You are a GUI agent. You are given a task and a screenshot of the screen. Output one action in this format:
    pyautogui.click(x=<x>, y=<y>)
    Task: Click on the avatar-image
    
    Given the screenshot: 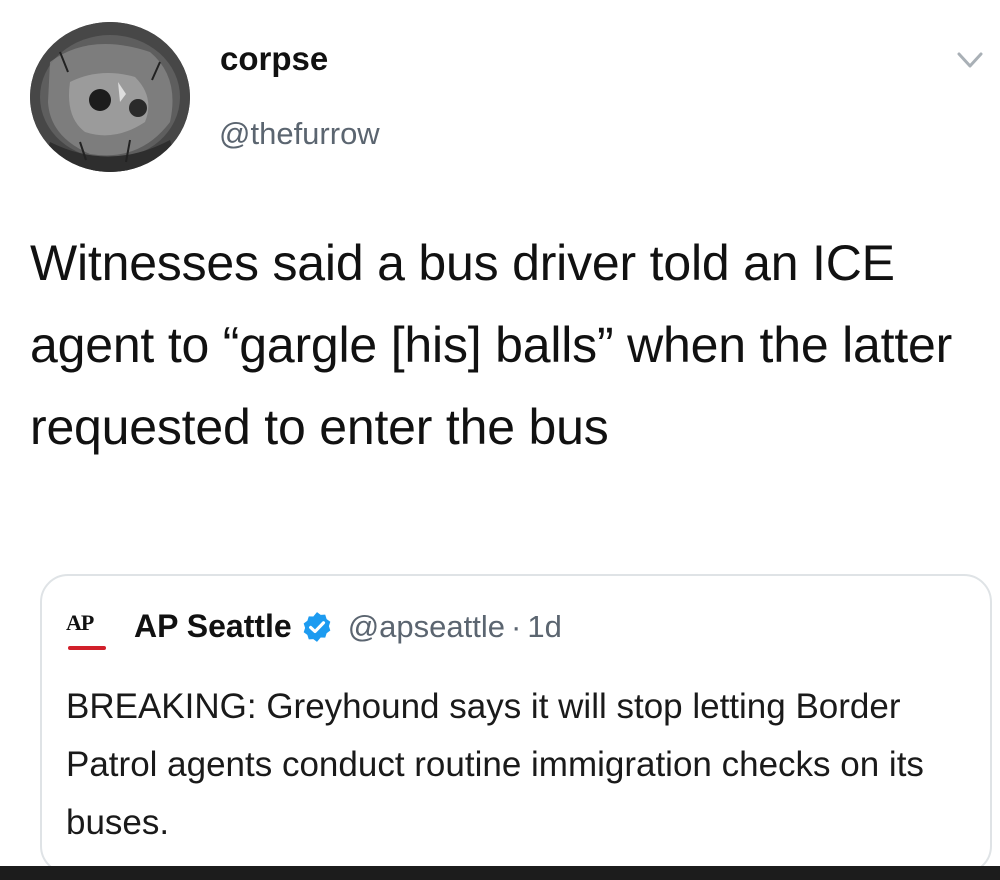 What is the action you would take?
    pyautogui.click(x=110, y=97)
    